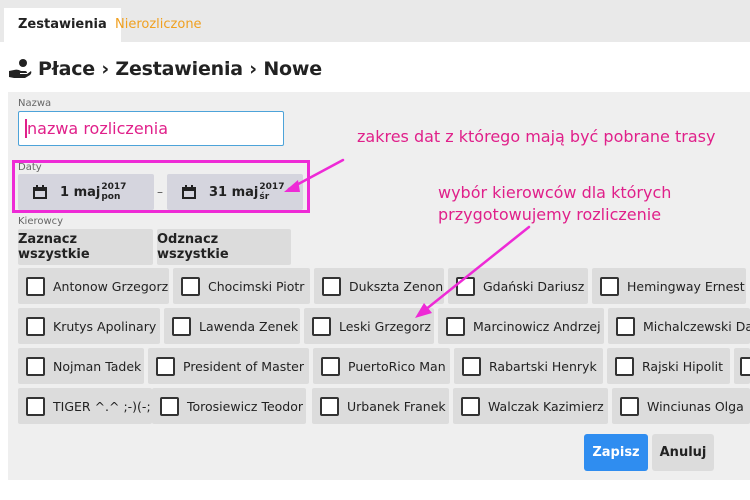  Describe the element at coordinates (695, 406) in the screenshot. I see `driver-name: Winciunas Olga` at that location.